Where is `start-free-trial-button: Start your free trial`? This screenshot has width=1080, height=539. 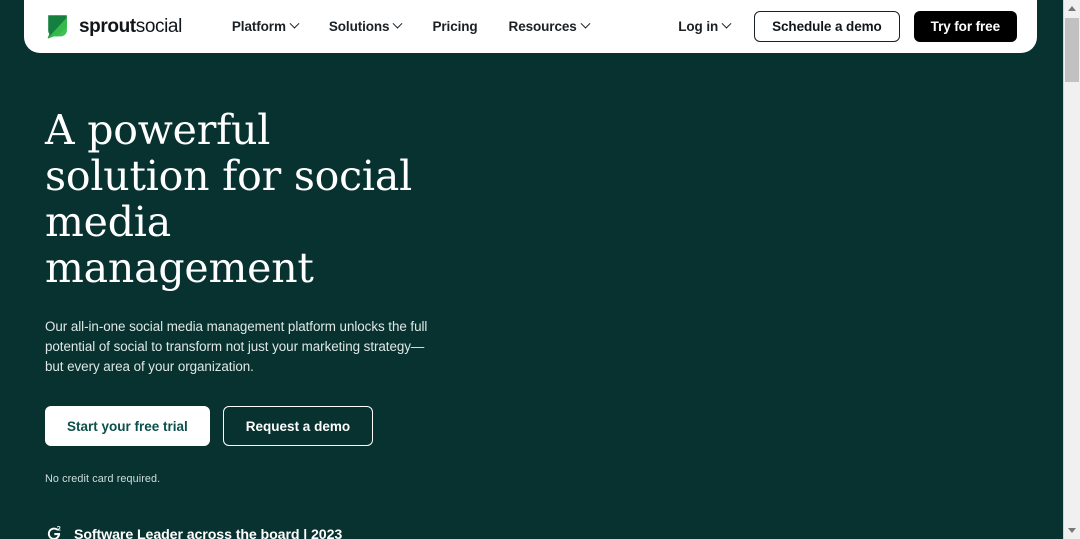
start-free-trial-button: Start your free trial is located at coordinates (127, 426).